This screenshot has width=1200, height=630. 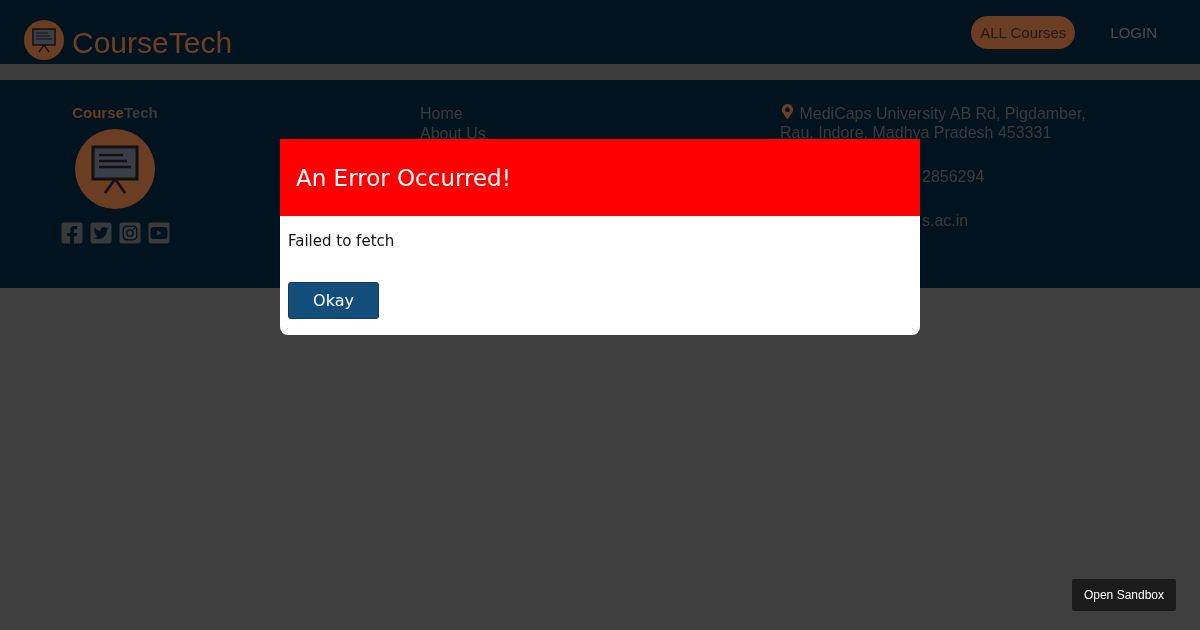 I want to click on nav-link: LOGIN, so click(x=1133, y=32).